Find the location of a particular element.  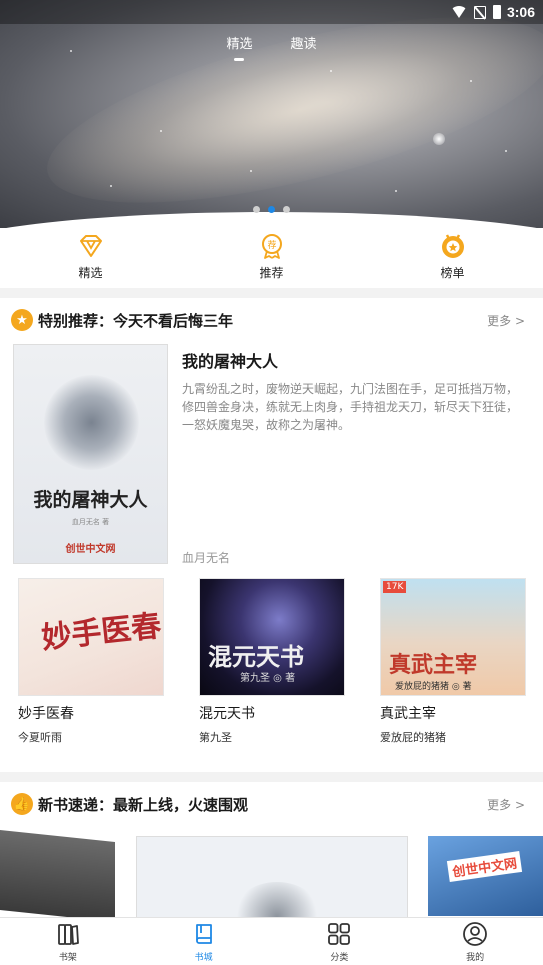

tab-bookstore: 书城 is located at coordinates (204, 941).